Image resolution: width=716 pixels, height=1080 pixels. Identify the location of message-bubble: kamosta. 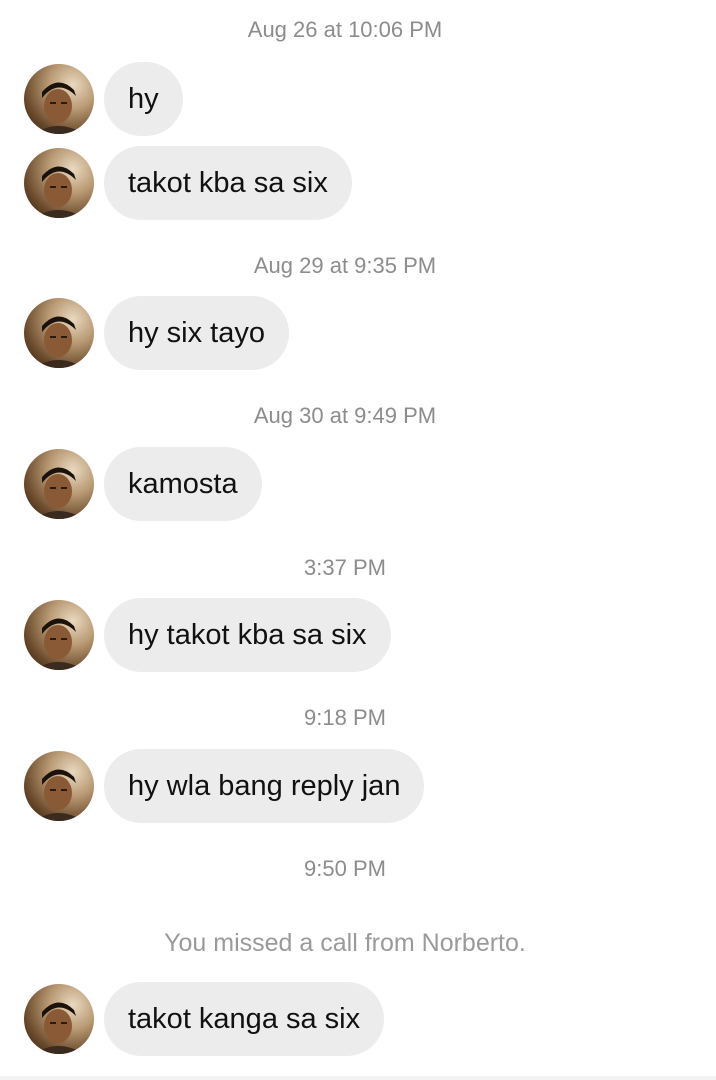
(183, 484).